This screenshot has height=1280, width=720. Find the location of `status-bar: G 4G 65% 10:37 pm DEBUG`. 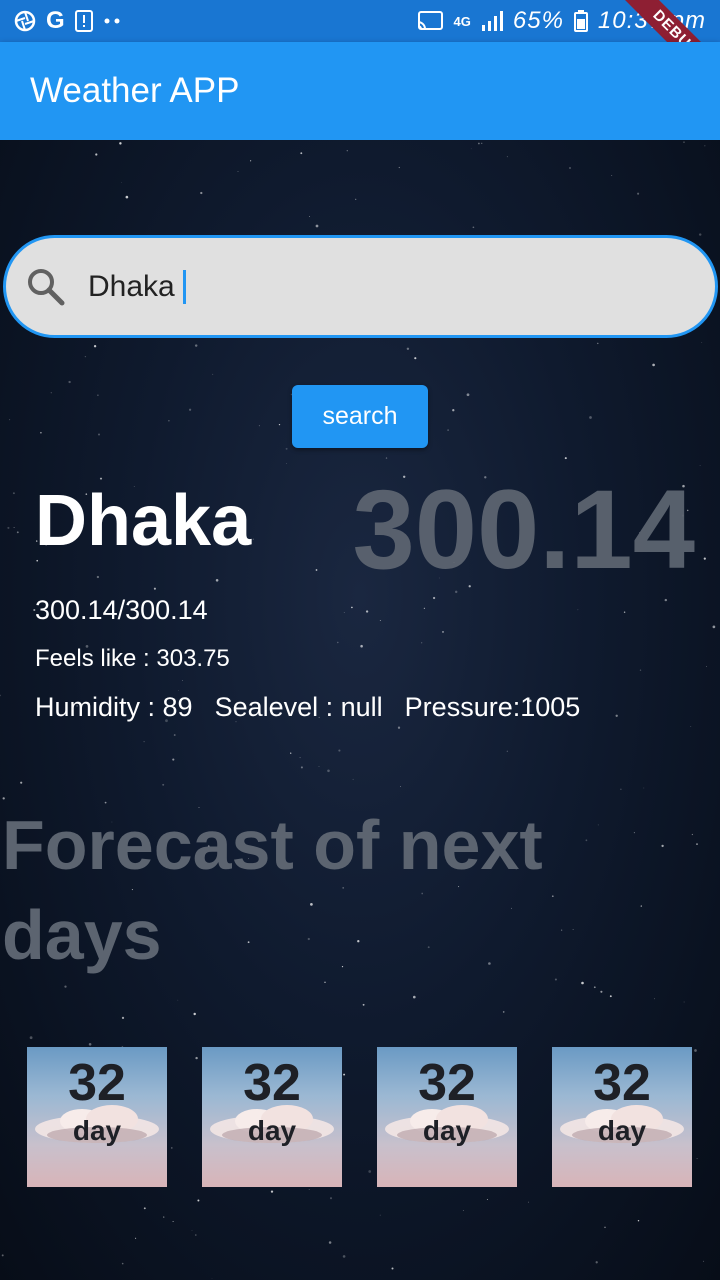

status-bar: G 4G 65% 10:37 pm DEBUG is located at coordinates (360, 21).